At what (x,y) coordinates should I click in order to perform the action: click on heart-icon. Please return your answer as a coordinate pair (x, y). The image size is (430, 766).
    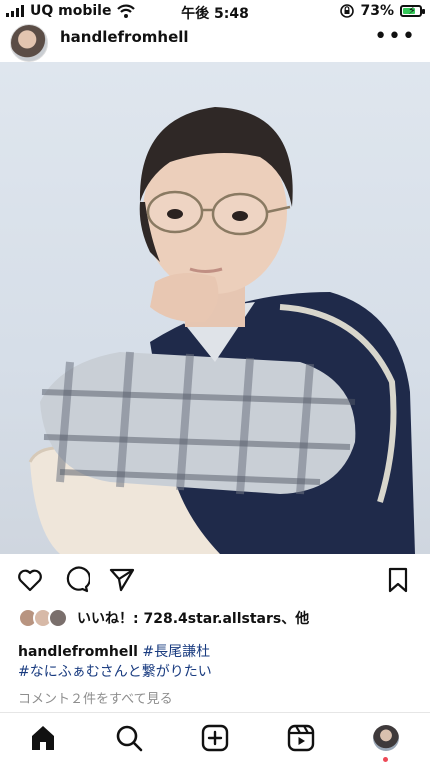
    Looking at the image, I should click on (30, 580).